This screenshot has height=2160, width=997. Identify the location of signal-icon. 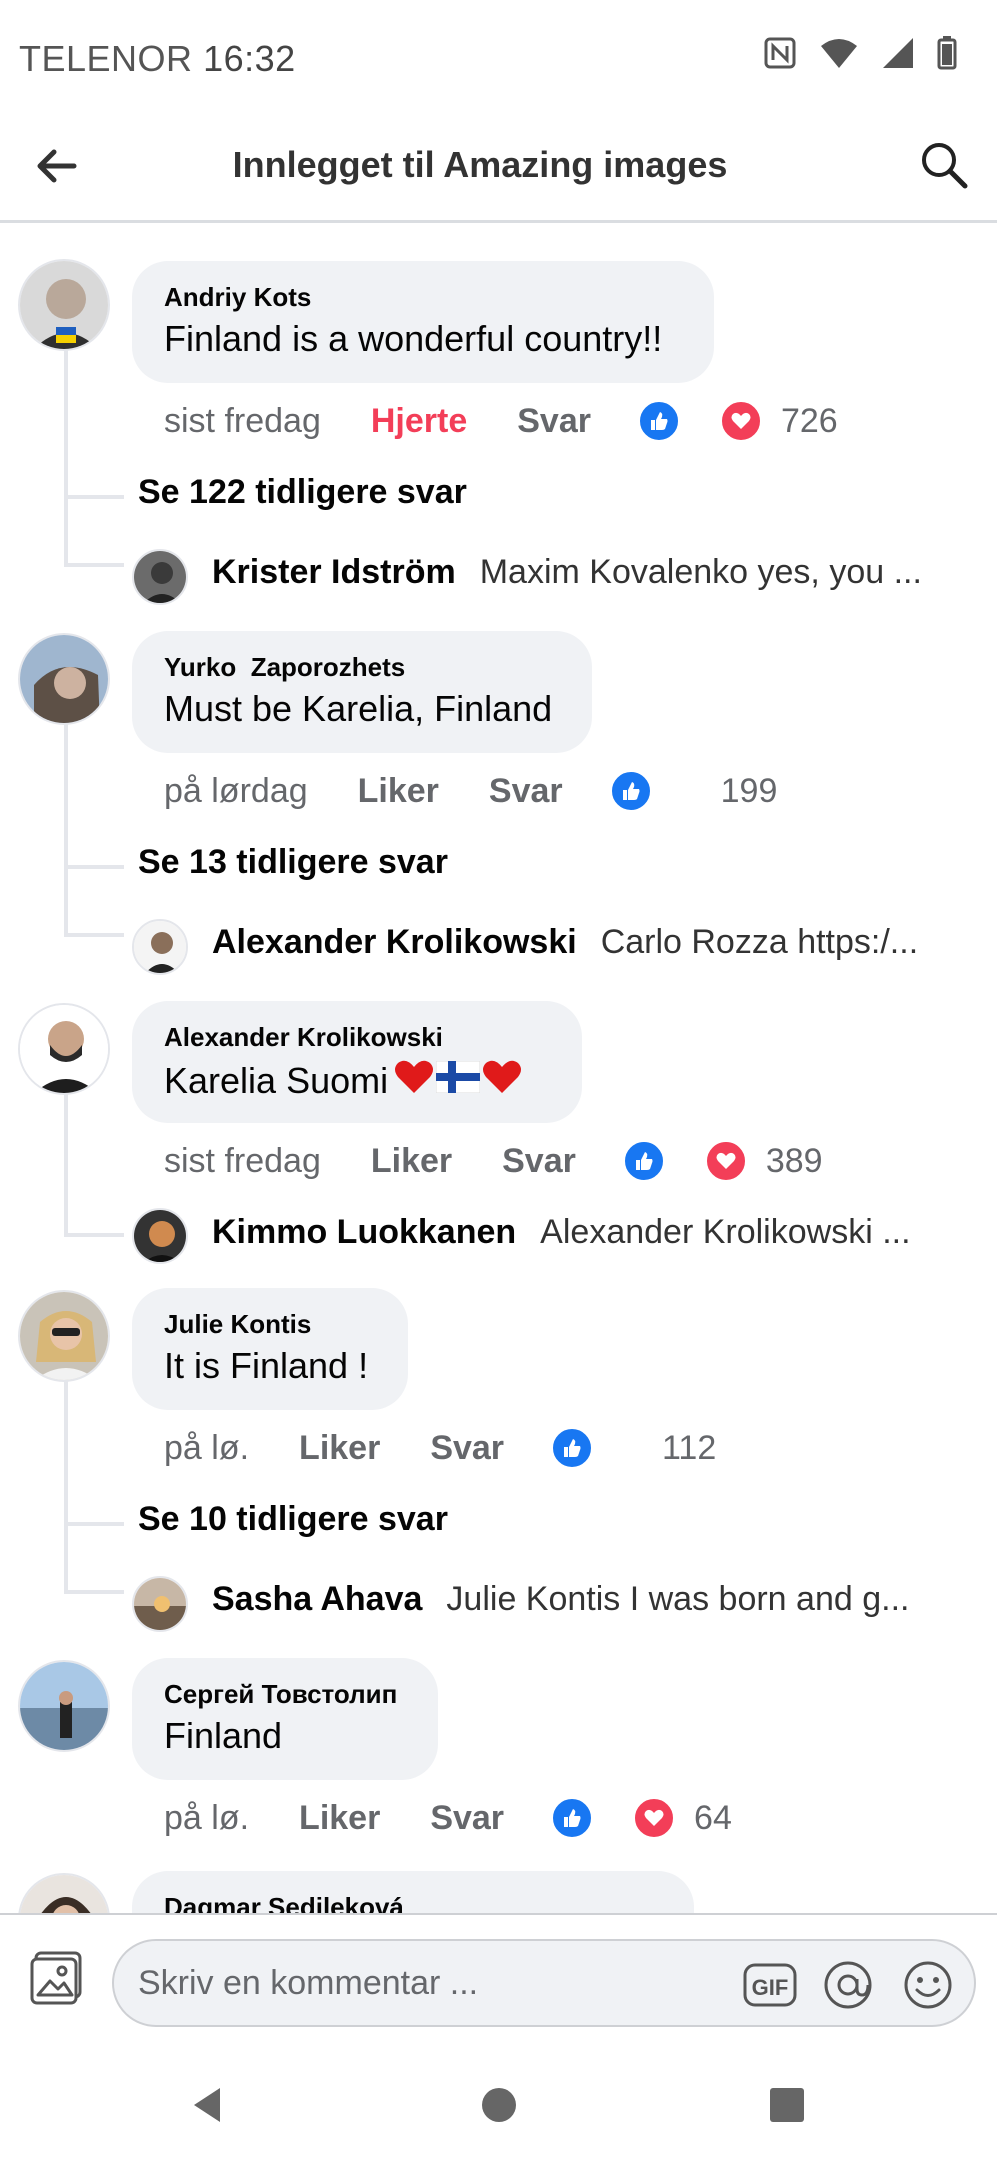
(898, 53).